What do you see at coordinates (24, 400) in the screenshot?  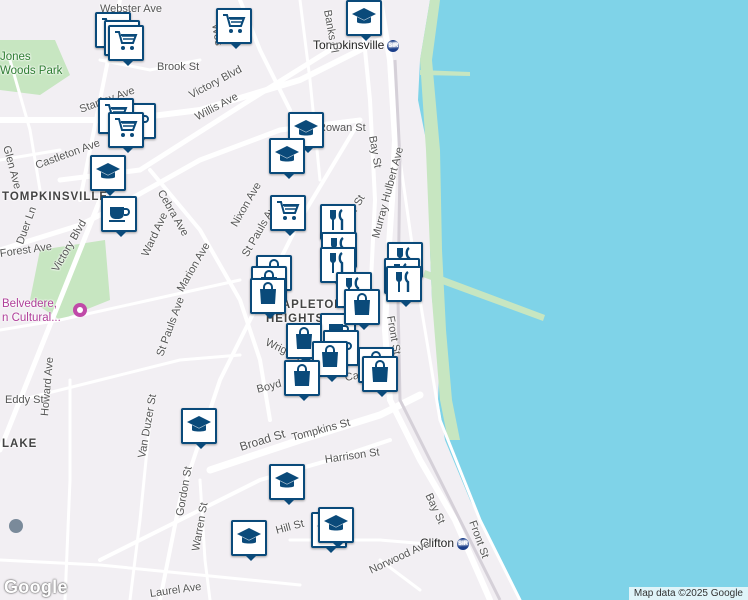 I see `street-label: Eddy St` at bounding box center [24, 400].